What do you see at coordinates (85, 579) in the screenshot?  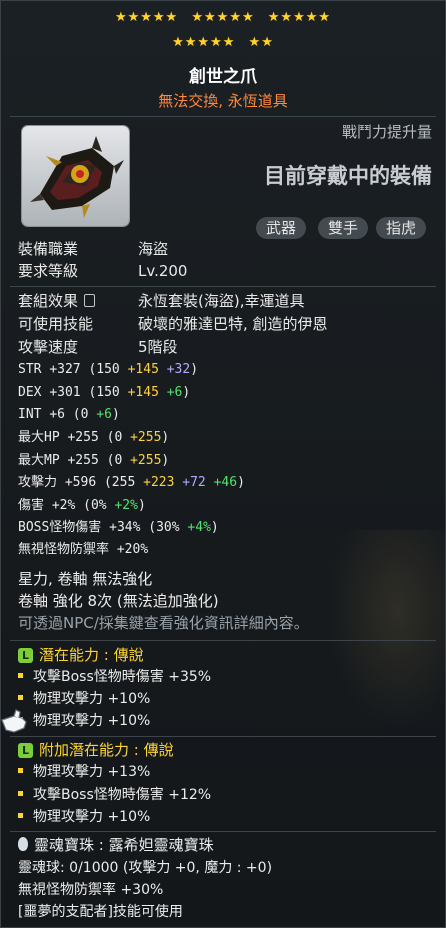 I see `star-force-status: 星力, 卷軸 無法強化` at bounding box center [85, 579].